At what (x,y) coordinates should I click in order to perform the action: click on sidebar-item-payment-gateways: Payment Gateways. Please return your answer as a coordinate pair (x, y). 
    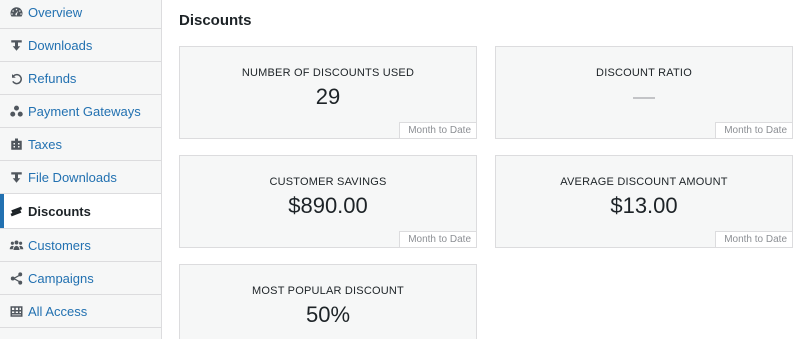
    Looking at the image, I should click on (80, 111).